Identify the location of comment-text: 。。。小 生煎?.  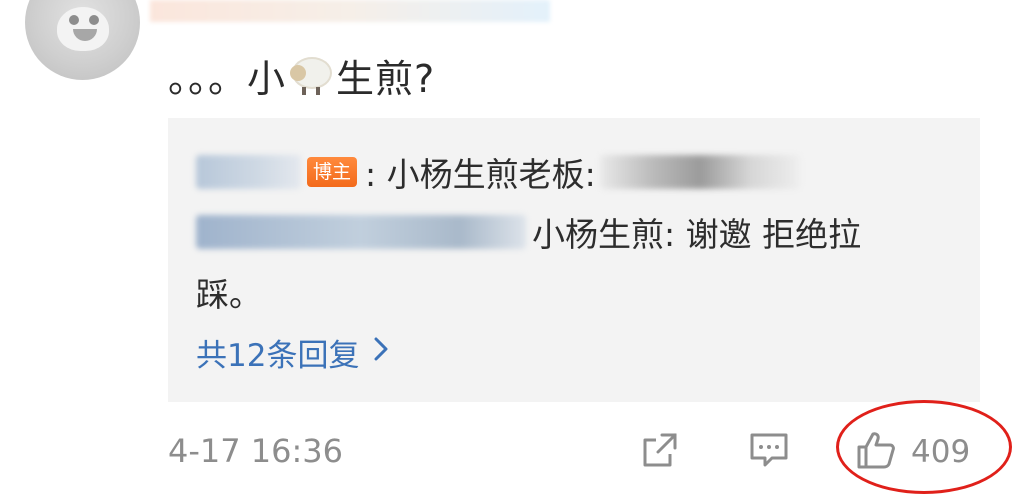
(302, 75).